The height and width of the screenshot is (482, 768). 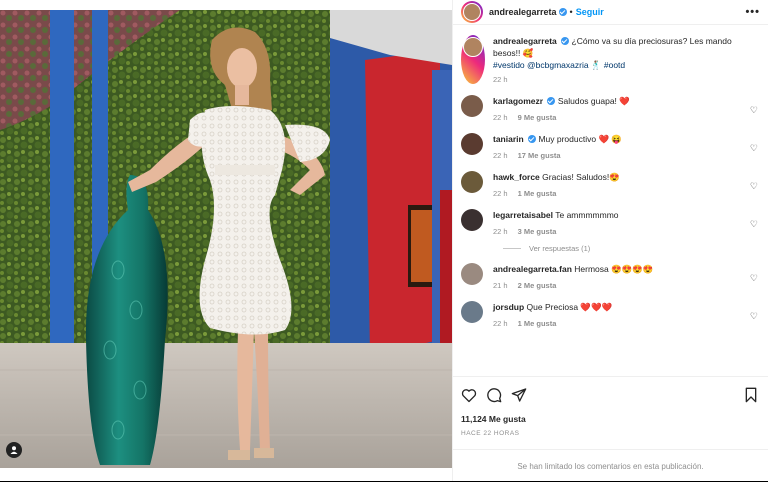 What do you see at coordinates (523, 12) in the screenshot?
I see `author-username: andrealegarreta` at bounding box center [523, 12].